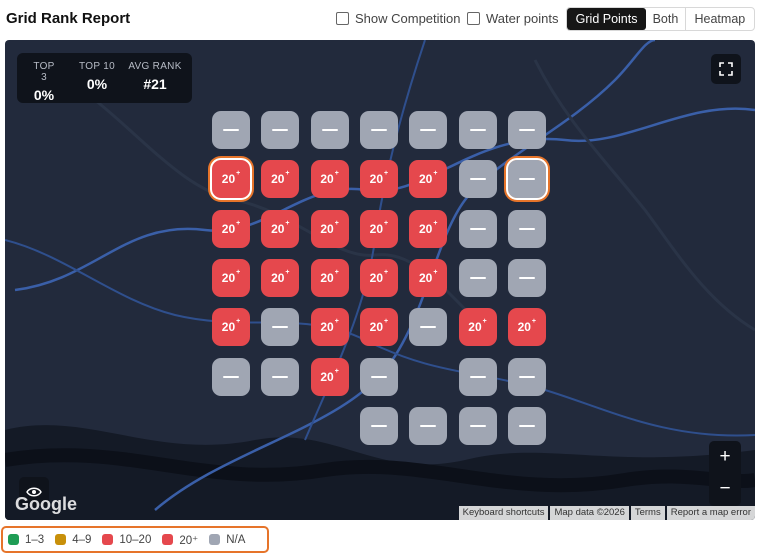 This screenshot has width=760, height=555. I want to click on avg-rank-stat: AVG RANK #21, so click(155, 76).